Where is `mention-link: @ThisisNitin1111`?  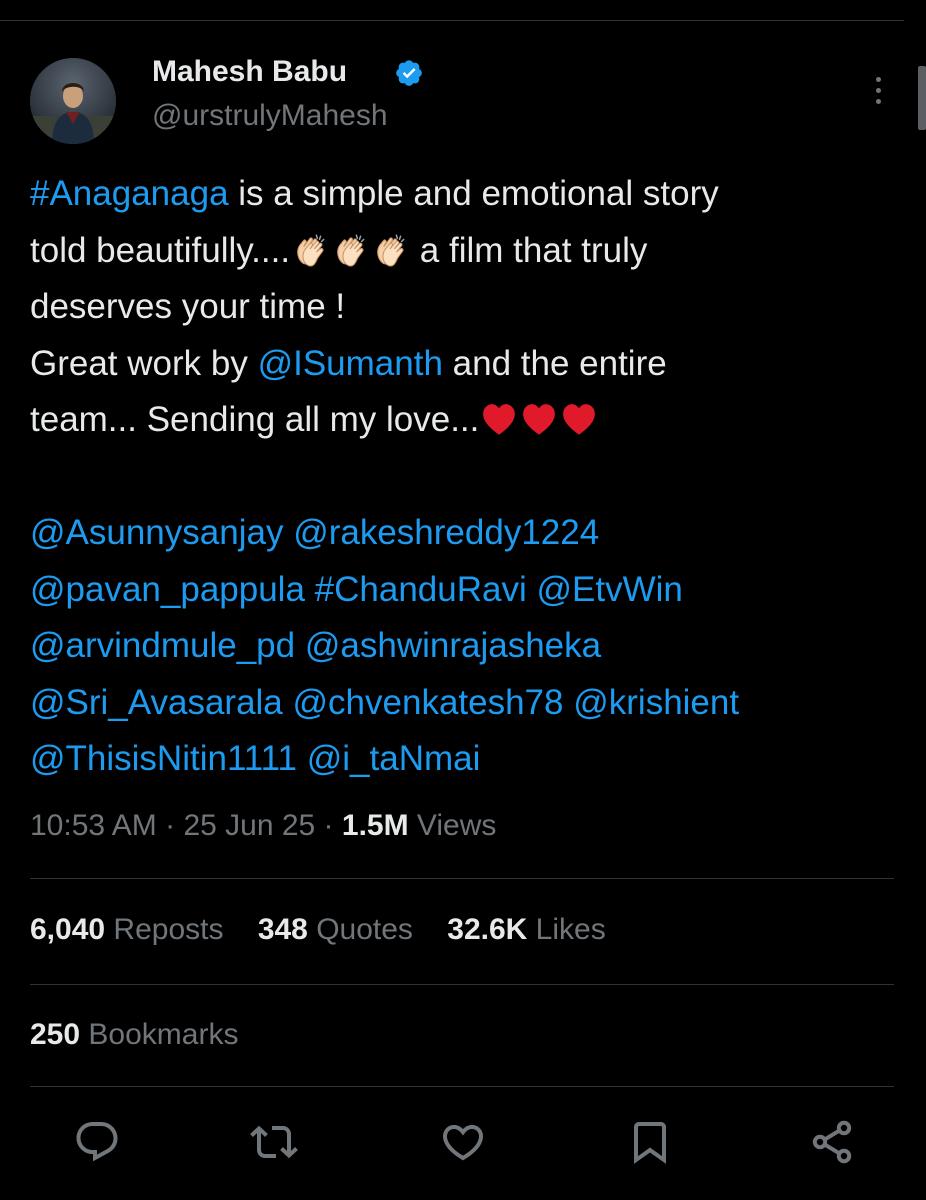 mention-link: @ThisisNitin1111 is located at coordinates (163, 758).